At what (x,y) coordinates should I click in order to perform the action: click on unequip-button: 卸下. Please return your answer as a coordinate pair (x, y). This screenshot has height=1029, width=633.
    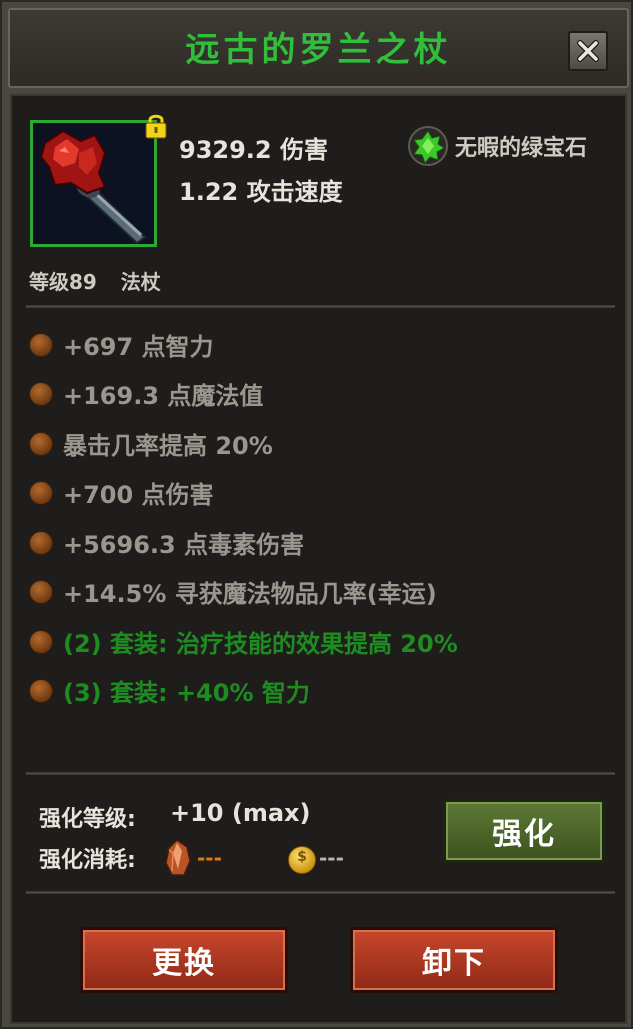
    Looking at the image, I should click on (454, 960).